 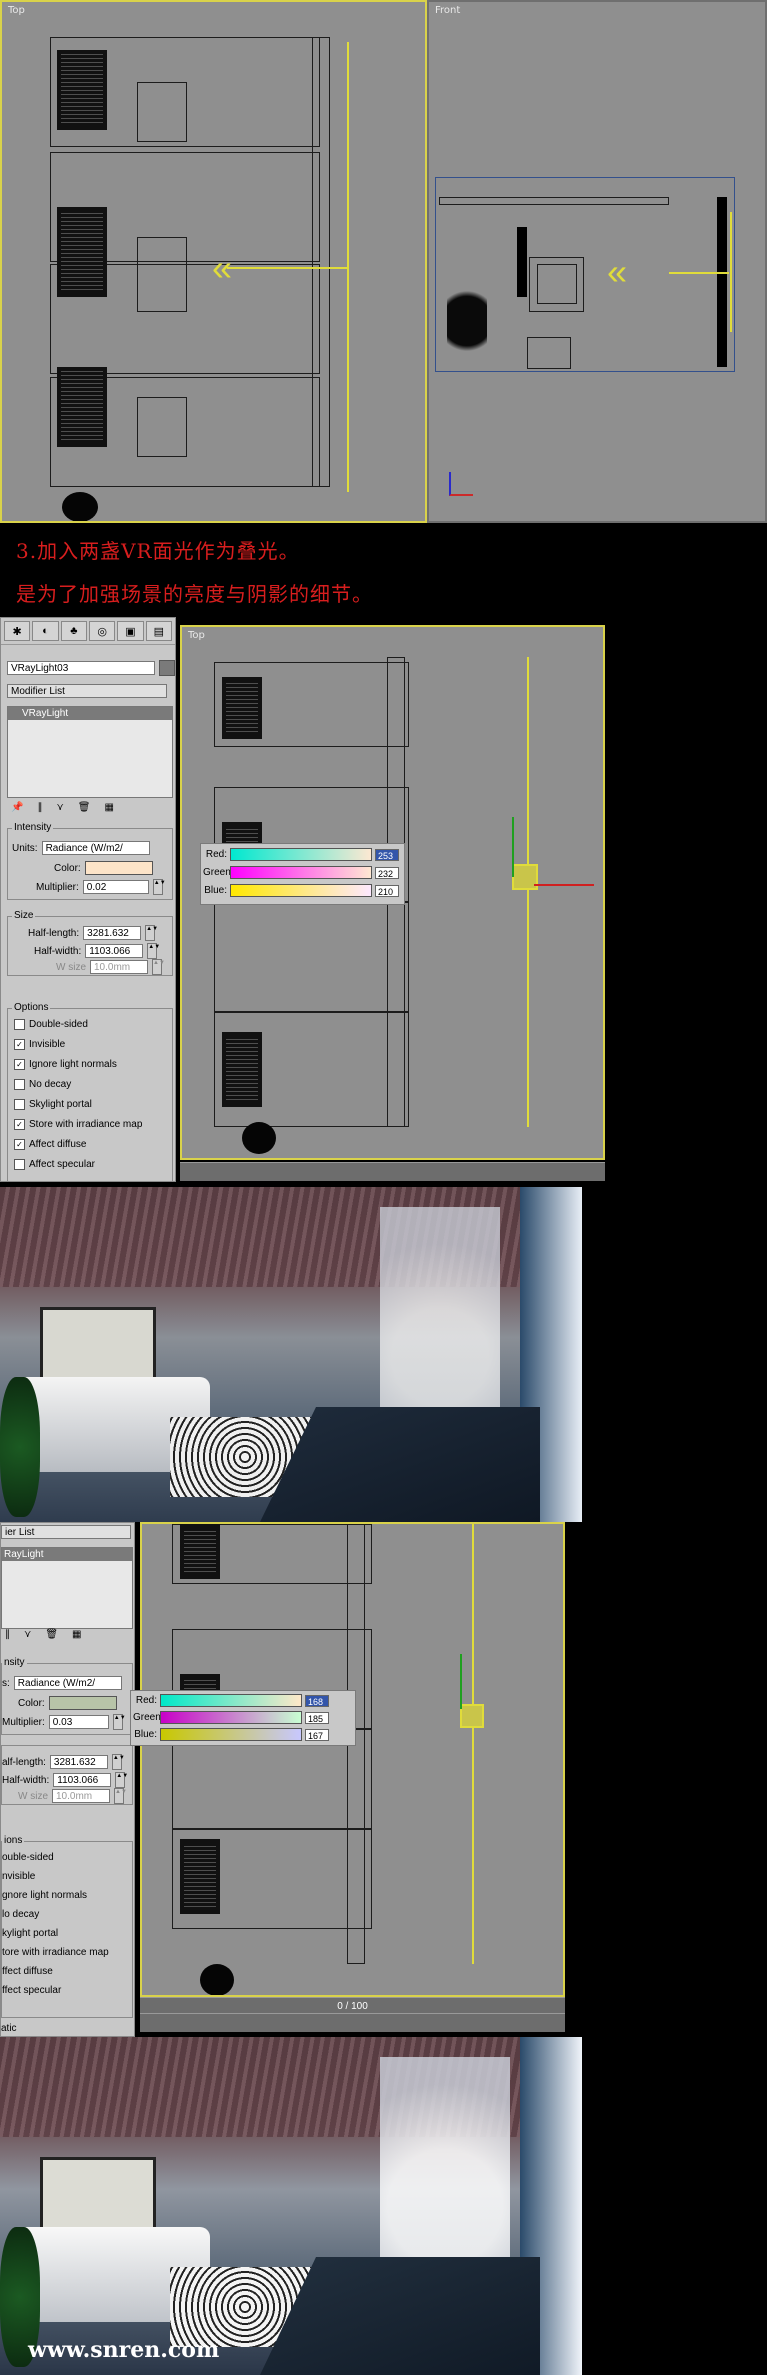 I want to click on object-color-swatch, so click(x=167, y=668).